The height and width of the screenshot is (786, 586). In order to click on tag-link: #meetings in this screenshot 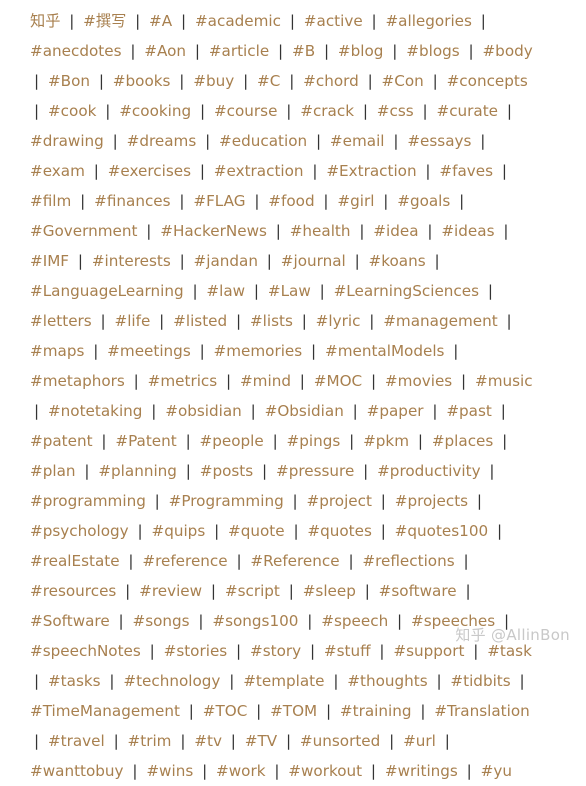, I will do `click(149, 351)`.